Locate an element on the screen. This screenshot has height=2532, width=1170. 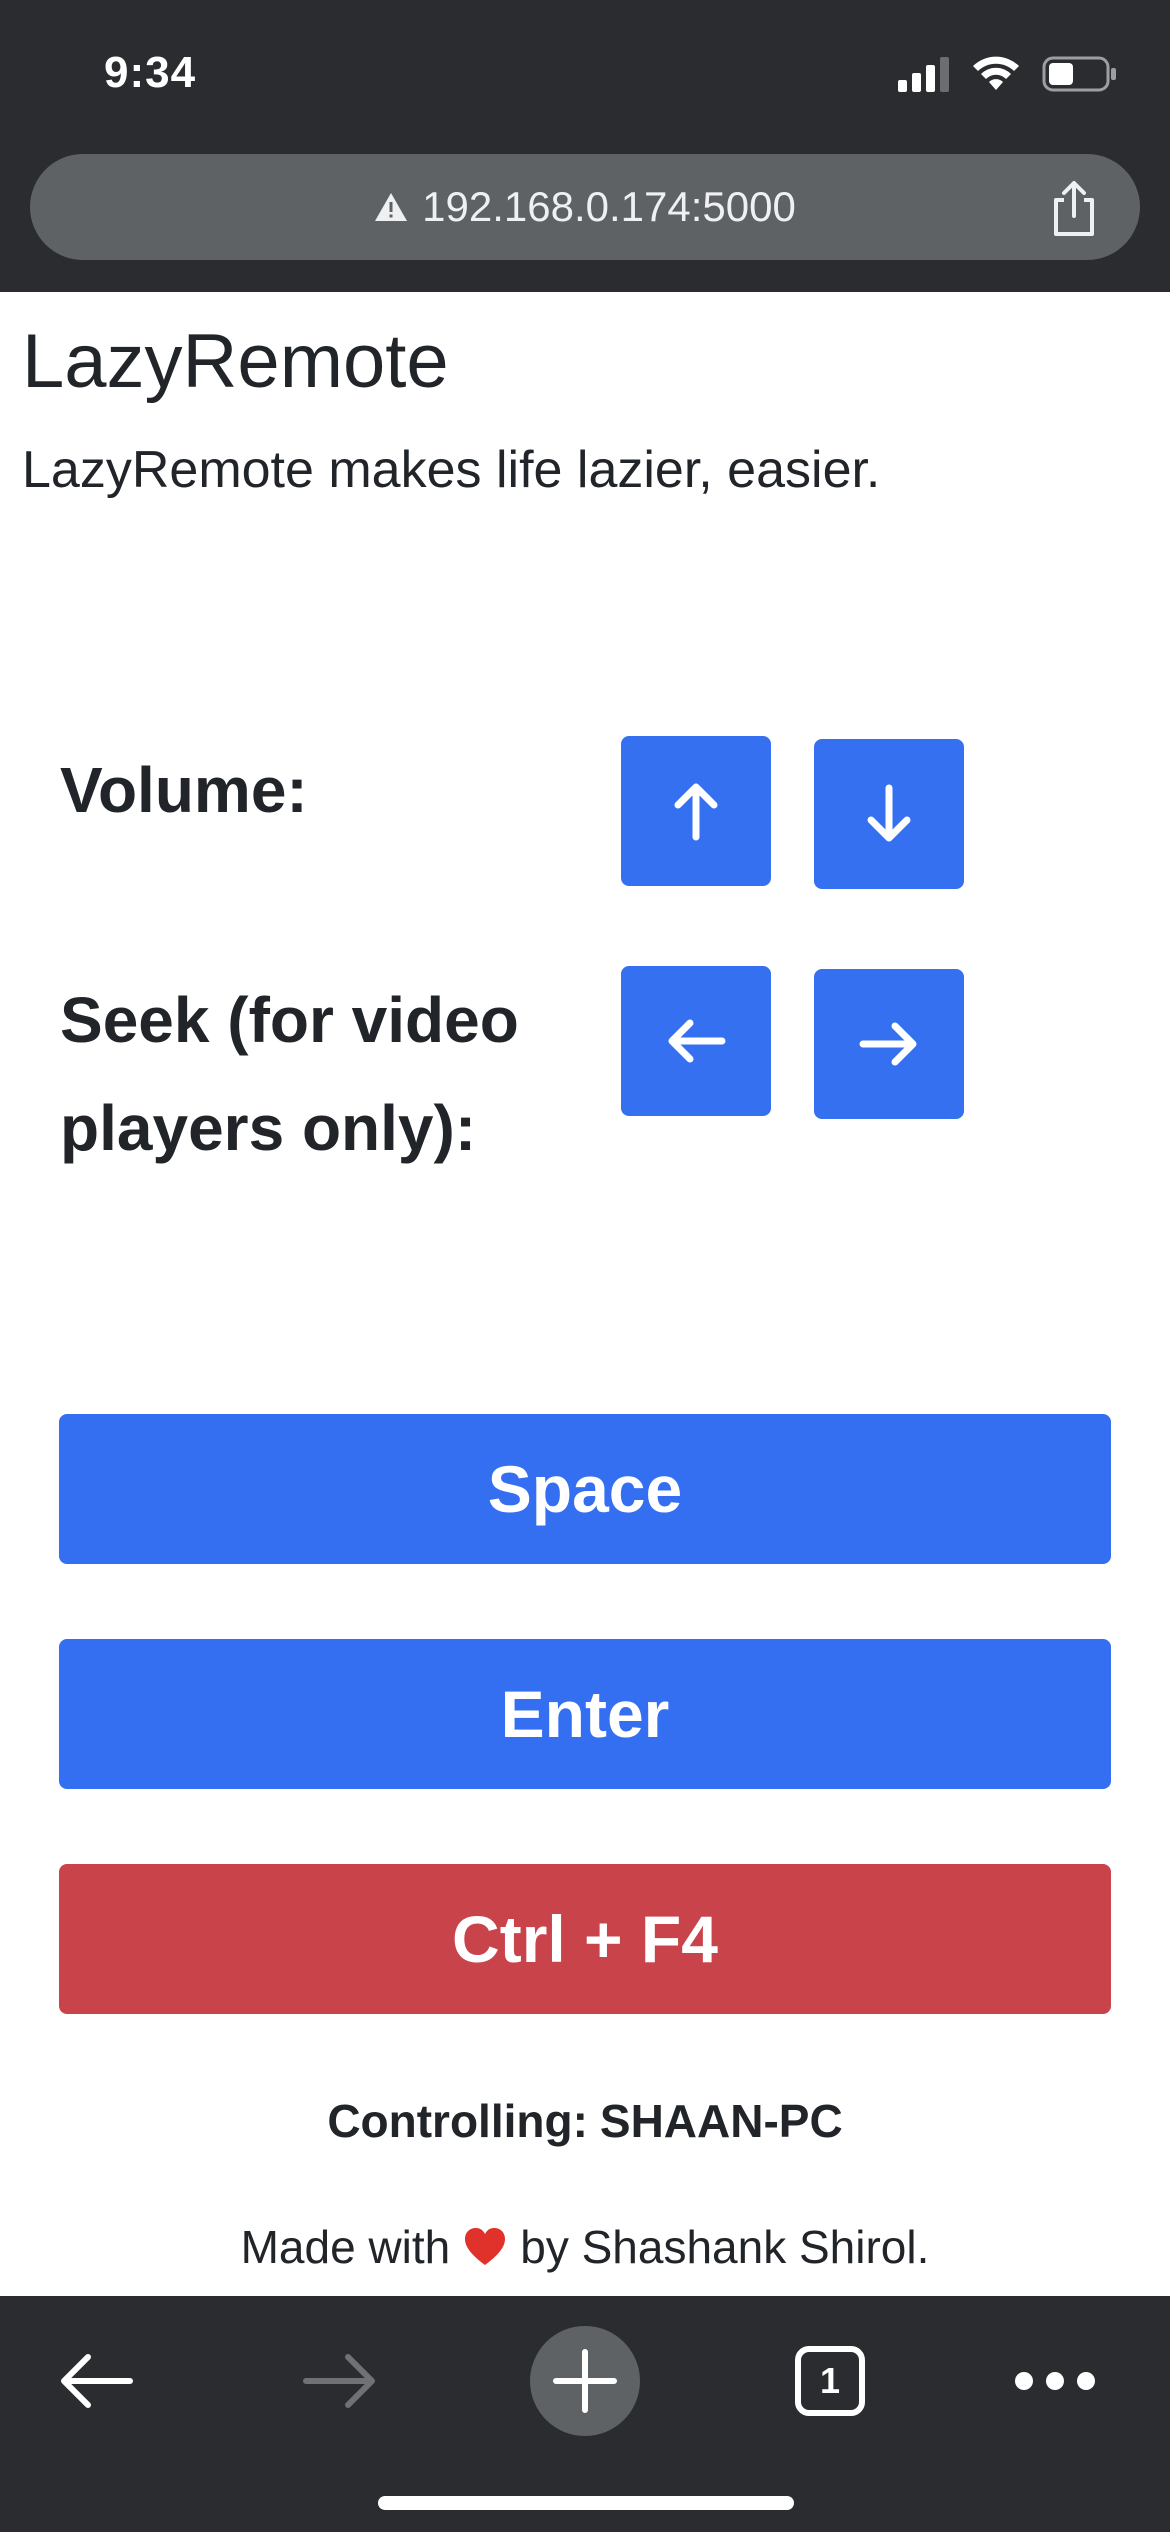
share-button is located at coordinates (1074, 209).